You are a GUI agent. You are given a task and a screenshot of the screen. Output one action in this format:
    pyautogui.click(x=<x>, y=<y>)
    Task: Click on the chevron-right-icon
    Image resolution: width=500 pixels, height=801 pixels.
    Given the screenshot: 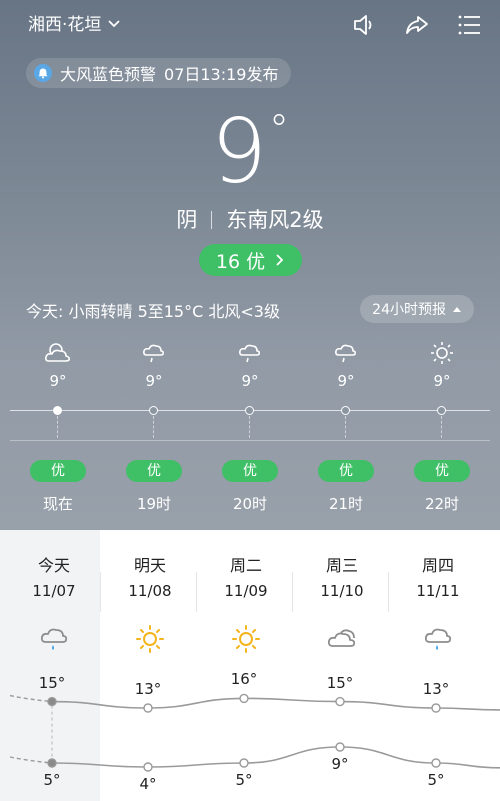 What is the action you would take?
    pyautogui.click(x=280, y=260)
    